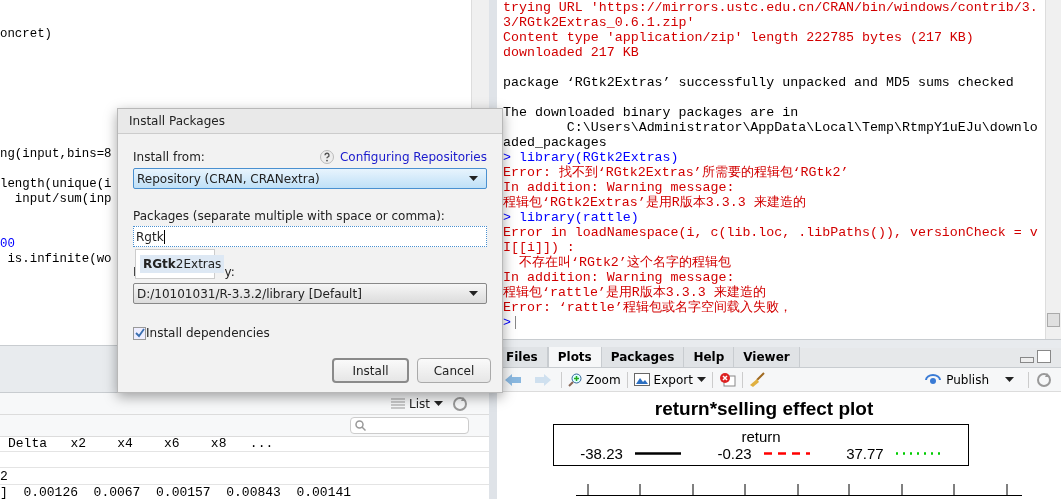 This screenshot has width=1061, height=499. Describe the element at coordinates (635, 292) in the screenshot. I see `console-line: 程辑包‘rattle’是用R版本3.3.3 来建造的` at that location.